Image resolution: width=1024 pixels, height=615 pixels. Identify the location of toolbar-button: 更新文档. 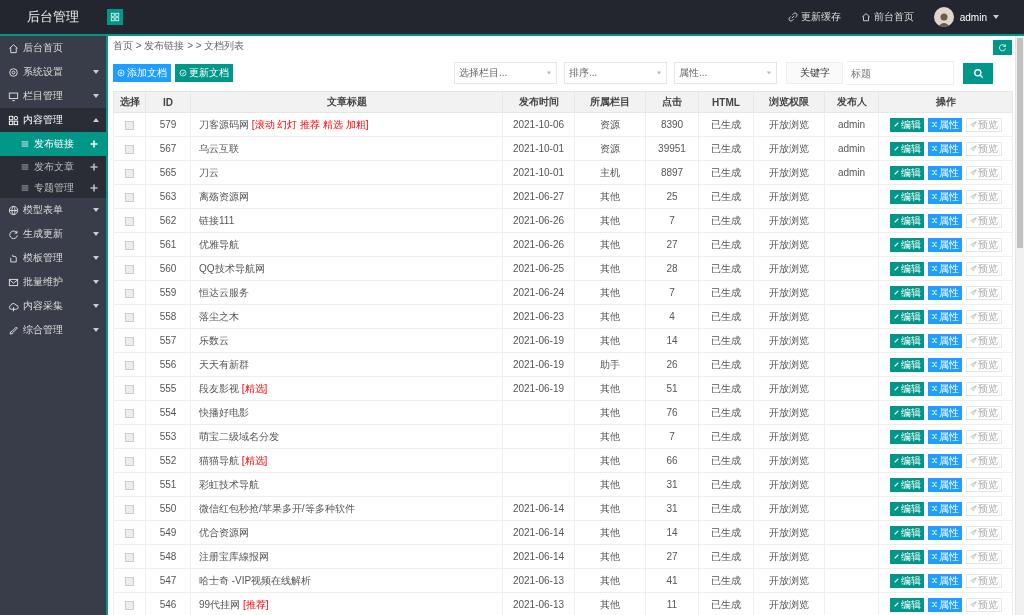
(204, 73).